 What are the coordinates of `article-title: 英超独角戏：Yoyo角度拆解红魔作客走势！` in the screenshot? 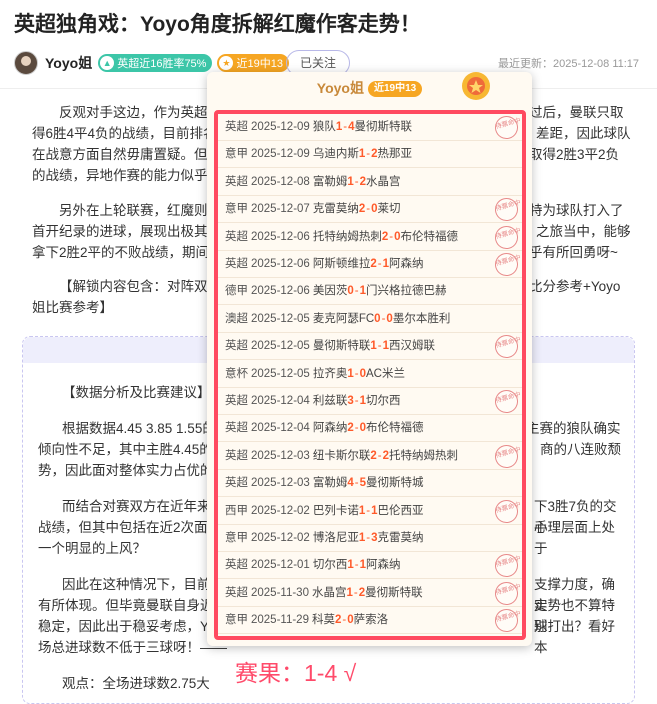 It's located at (217, 24).